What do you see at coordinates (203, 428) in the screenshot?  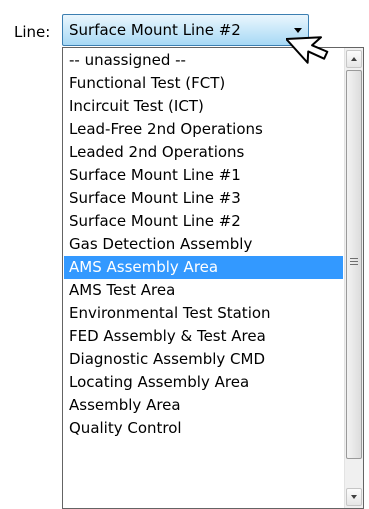 I see `dropdown-option: Quality Control` at bounding box center [203, 428].